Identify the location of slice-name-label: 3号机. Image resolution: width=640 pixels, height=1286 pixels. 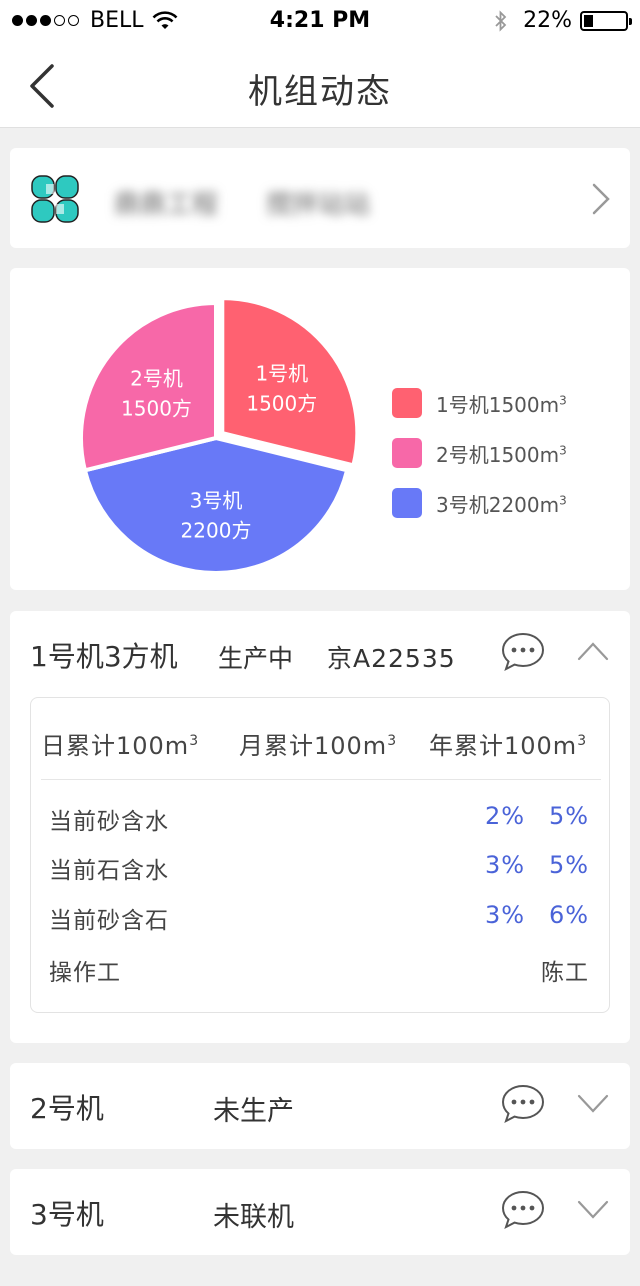
(216, 501).